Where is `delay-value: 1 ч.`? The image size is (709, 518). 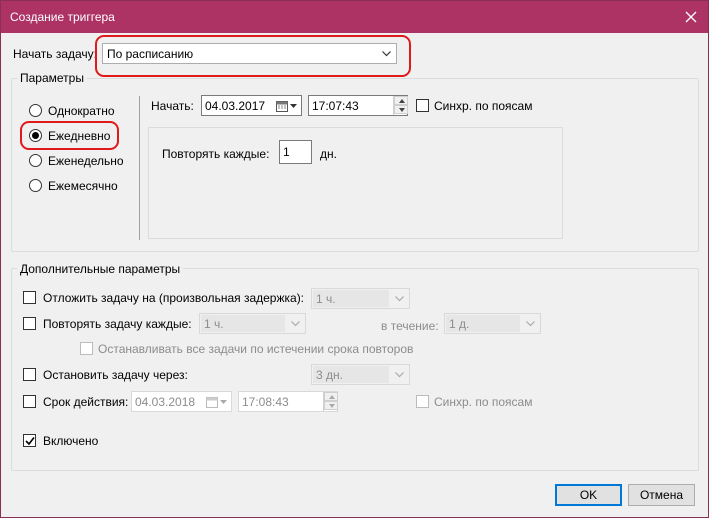 delay-value: 1 ч. is located at coordinates (326, 299).